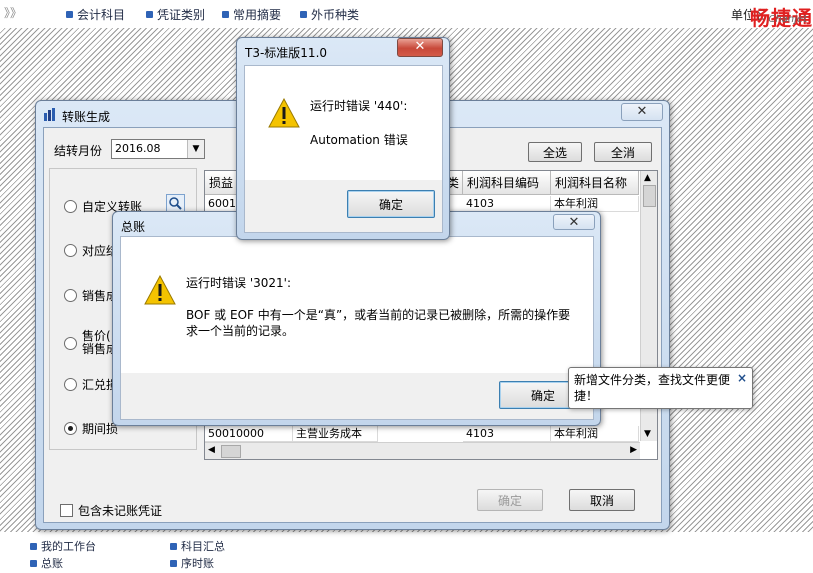  What do you see at coordinates (91, 384) in the screenshot?
I see `radio-exchange: 汇兑损` at bounding box center [91, 384].